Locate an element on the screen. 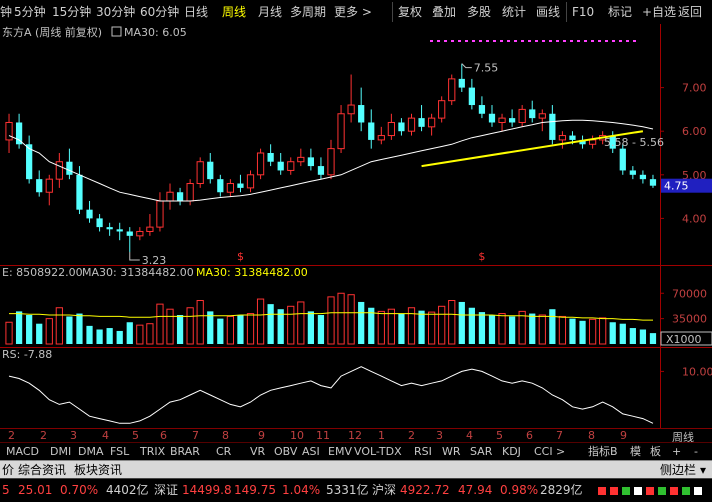 This screenshot has width=712, height=502. ma30-label: MA30: 6.05 is located at coordinates (155, 32).